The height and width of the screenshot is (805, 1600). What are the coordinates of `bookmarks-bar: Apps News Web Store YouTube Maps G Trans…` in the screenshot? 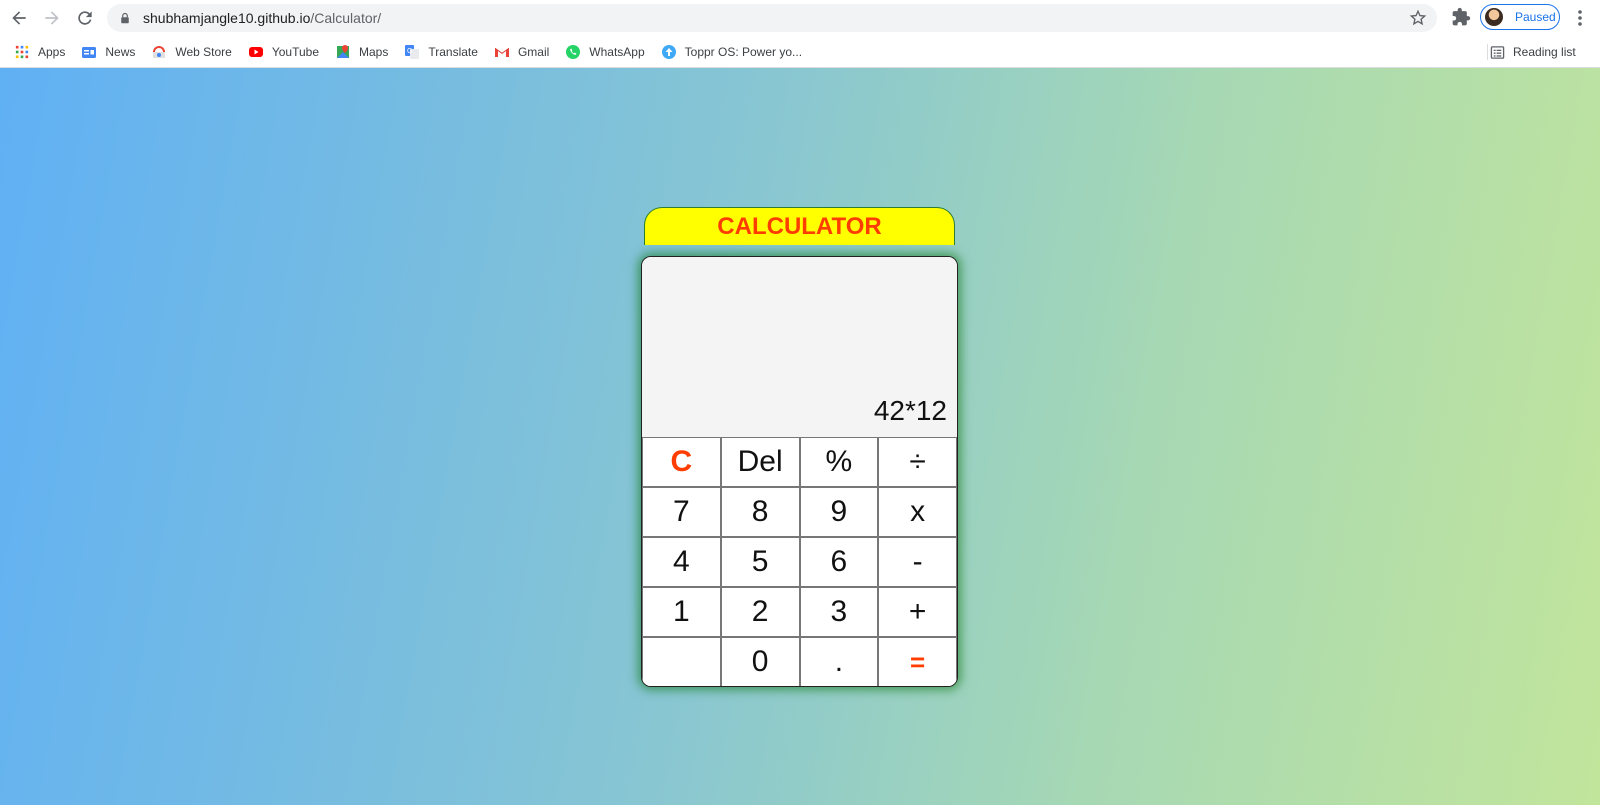 It's located at (800, 52).